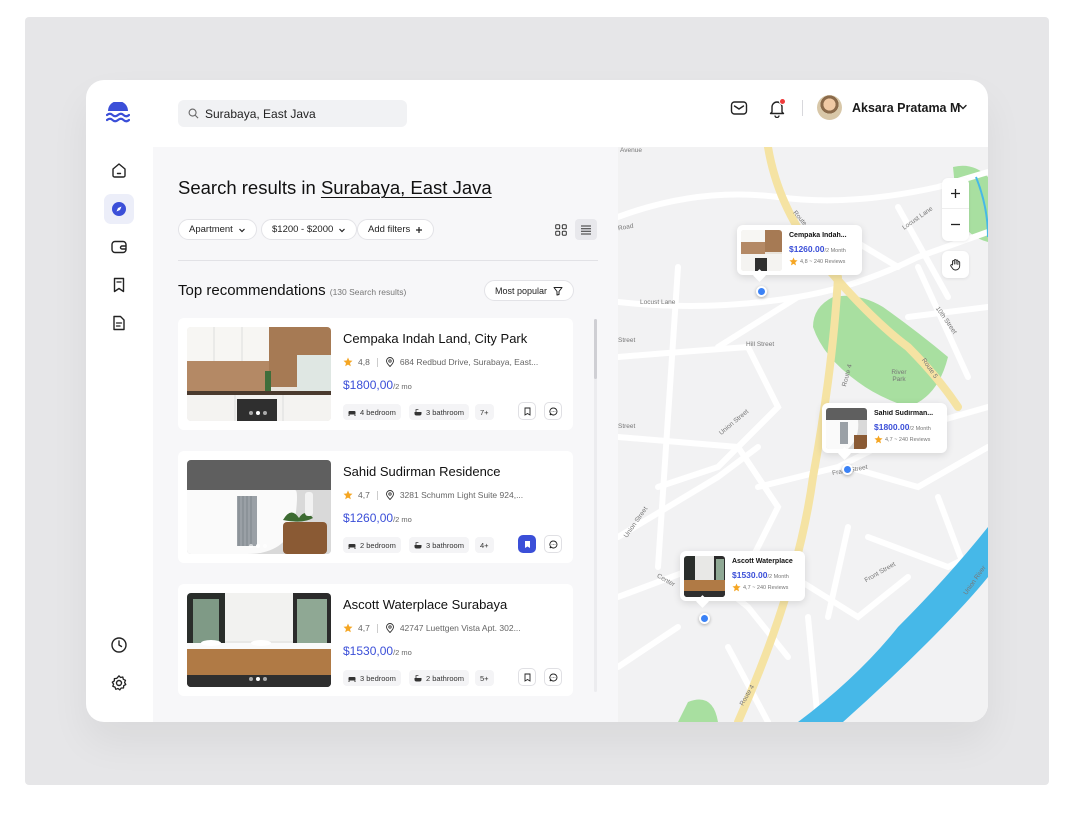 This screenshot has height=820, width=1083. Describe the element at coordinates (558, 290) in the screenshot. I see `filter-icon` at that location.